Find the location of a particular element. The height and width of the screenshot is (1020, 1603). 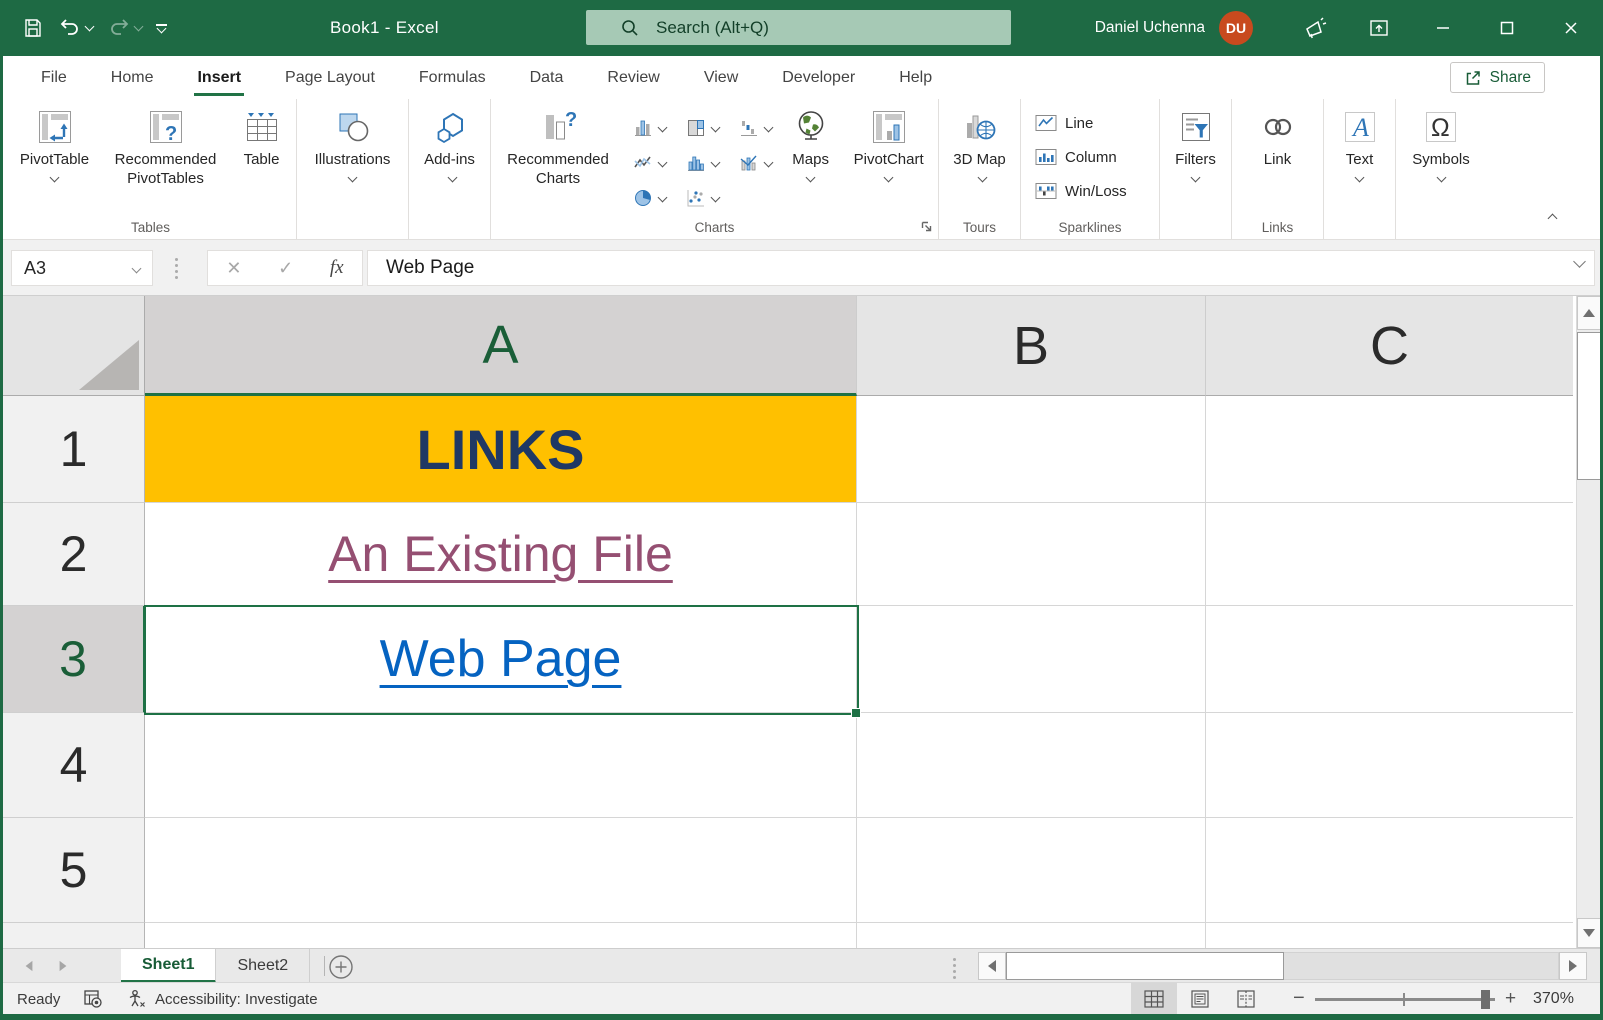

tab-data: Data is located at coordinates (547, 77).